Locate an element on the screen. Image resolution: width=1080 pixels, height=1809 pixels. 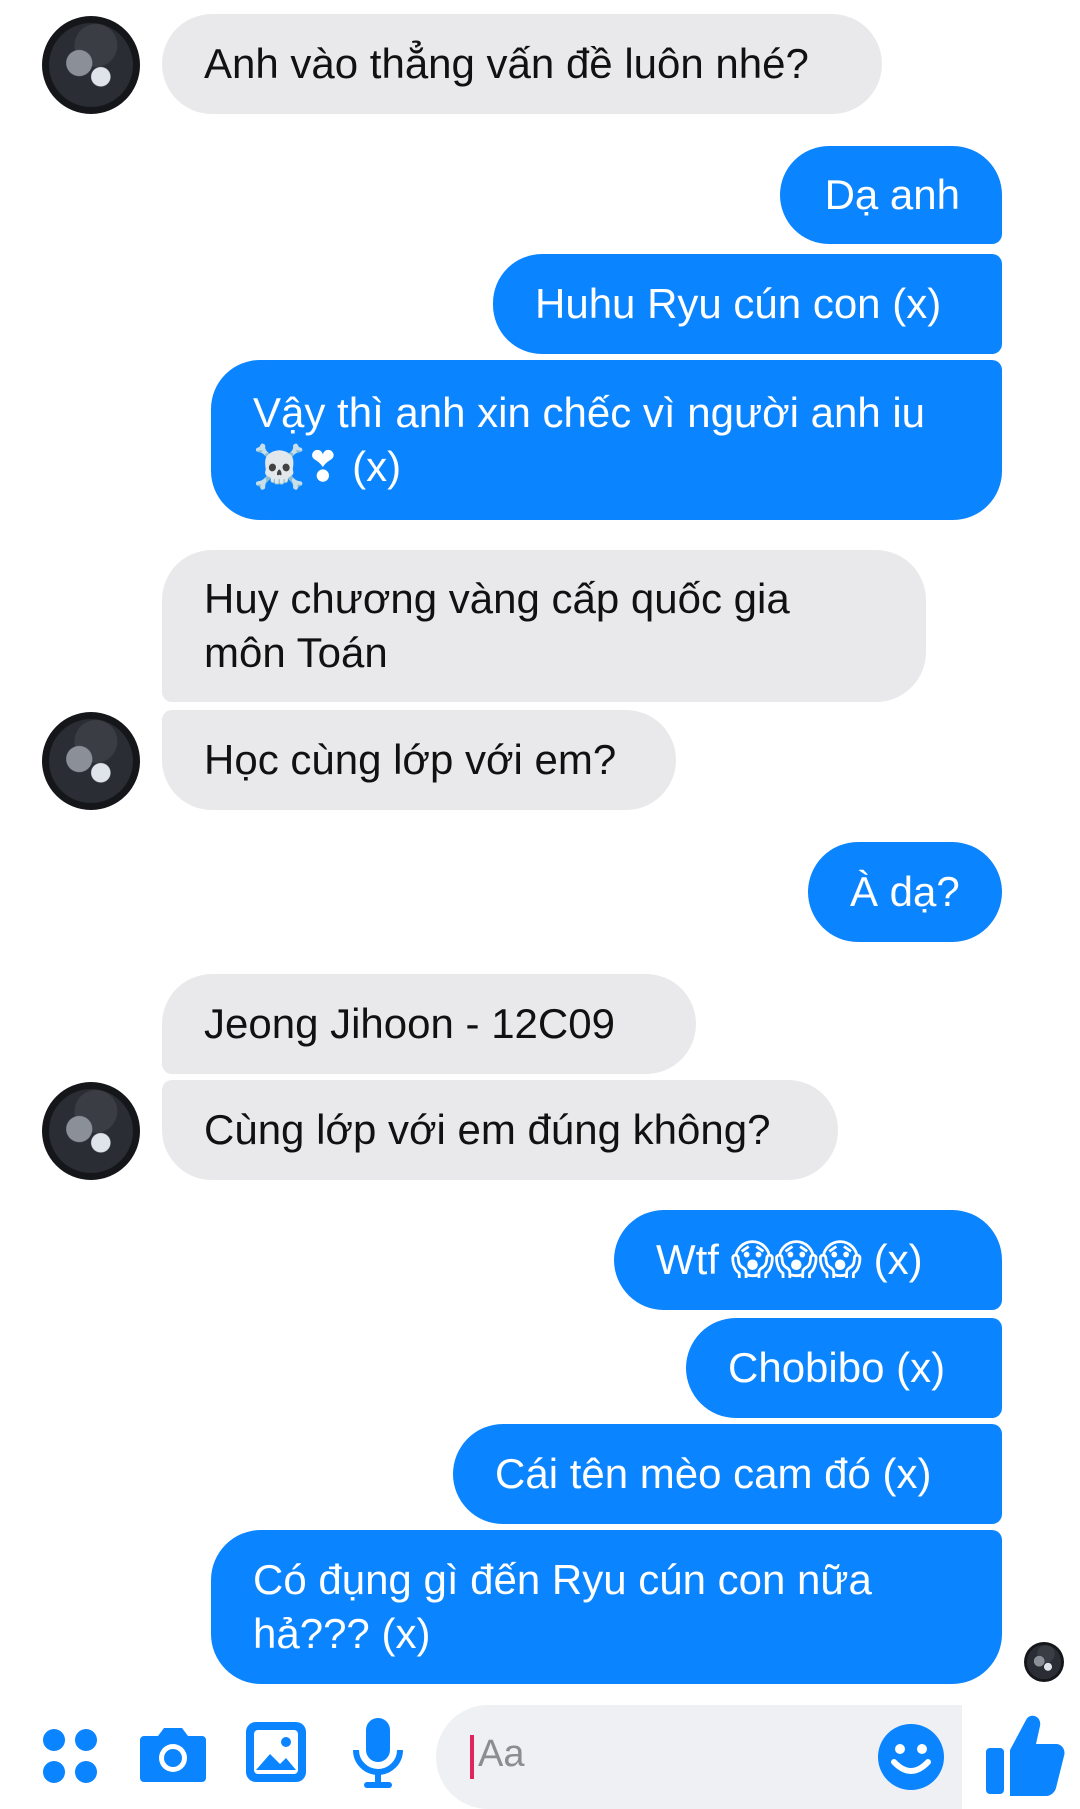
message-text-line2: ☠️❣ (x) is located at coordinates (327, 466).